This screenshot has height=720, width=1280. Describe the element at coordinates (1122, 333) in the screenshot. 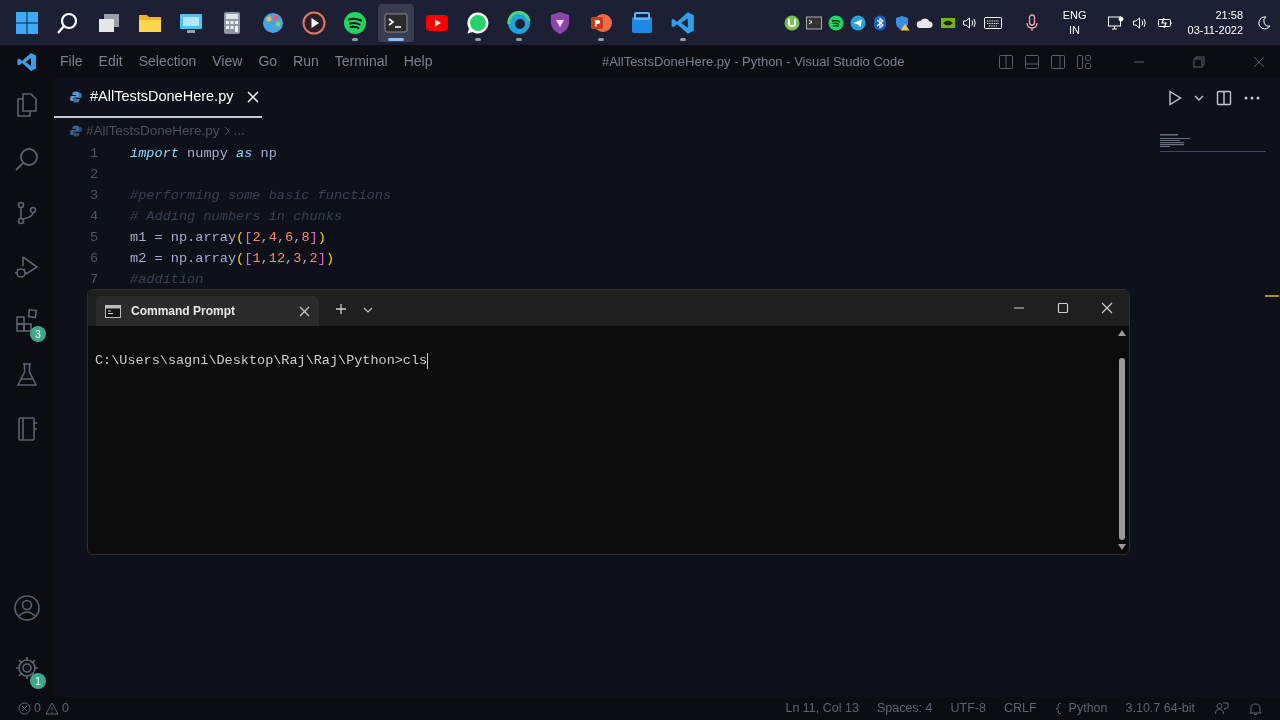

I see `scroll-up-icon` at that location.